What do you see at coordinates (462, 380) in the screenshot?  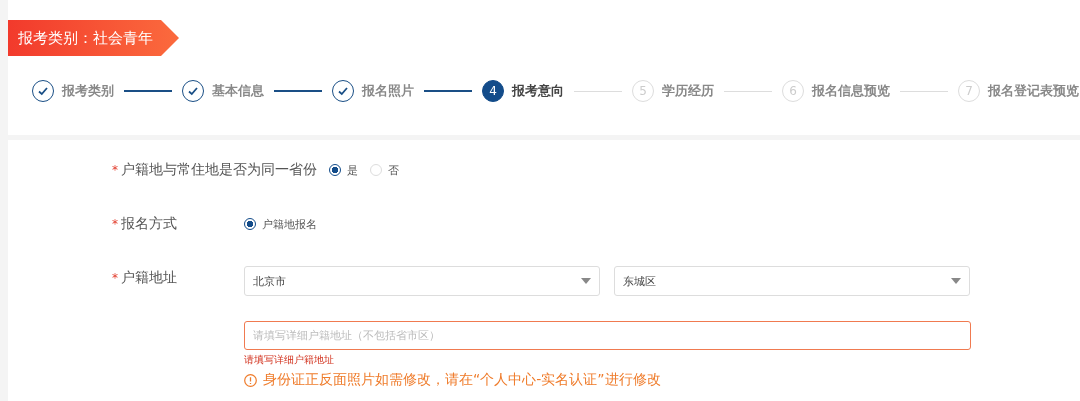 I see `notice-text: 身份证正反面照片如需修改，请在“个人中心-实名认证”进行修改` at bounding box center [462, 380].